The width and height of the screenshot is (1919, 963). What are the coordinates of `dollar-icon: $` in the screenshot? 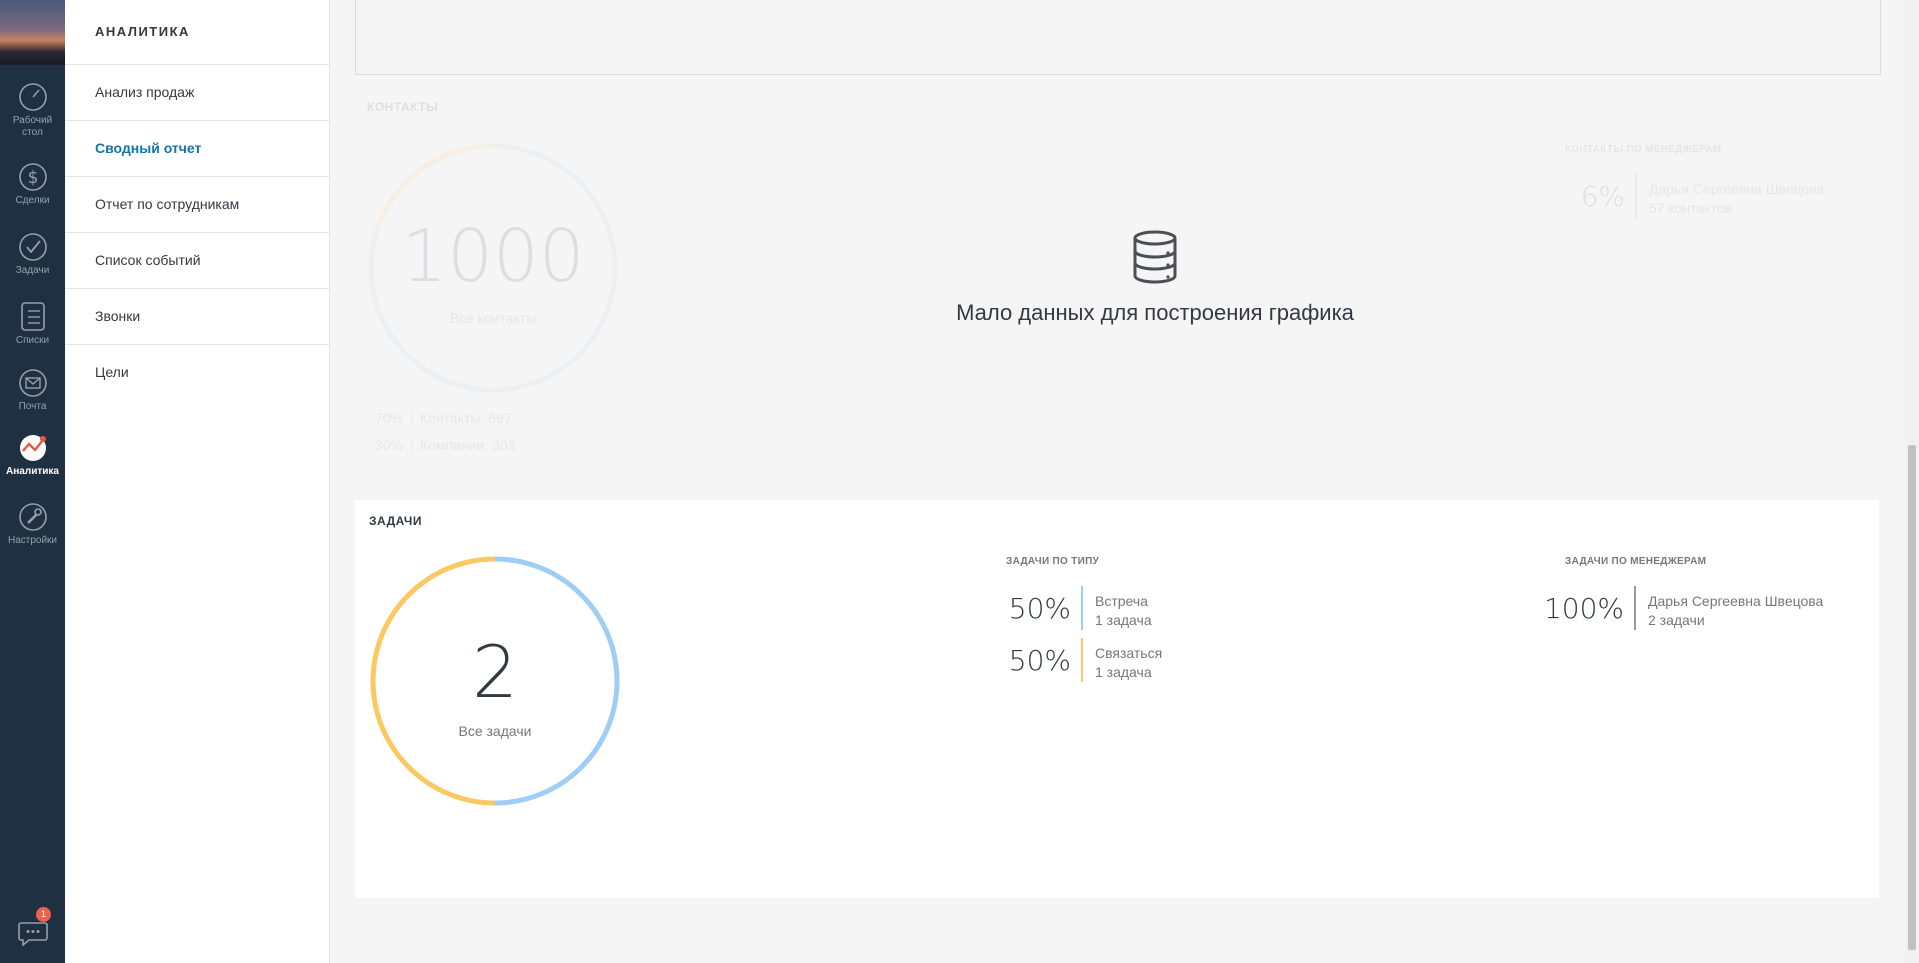 It's located at (32, 177).